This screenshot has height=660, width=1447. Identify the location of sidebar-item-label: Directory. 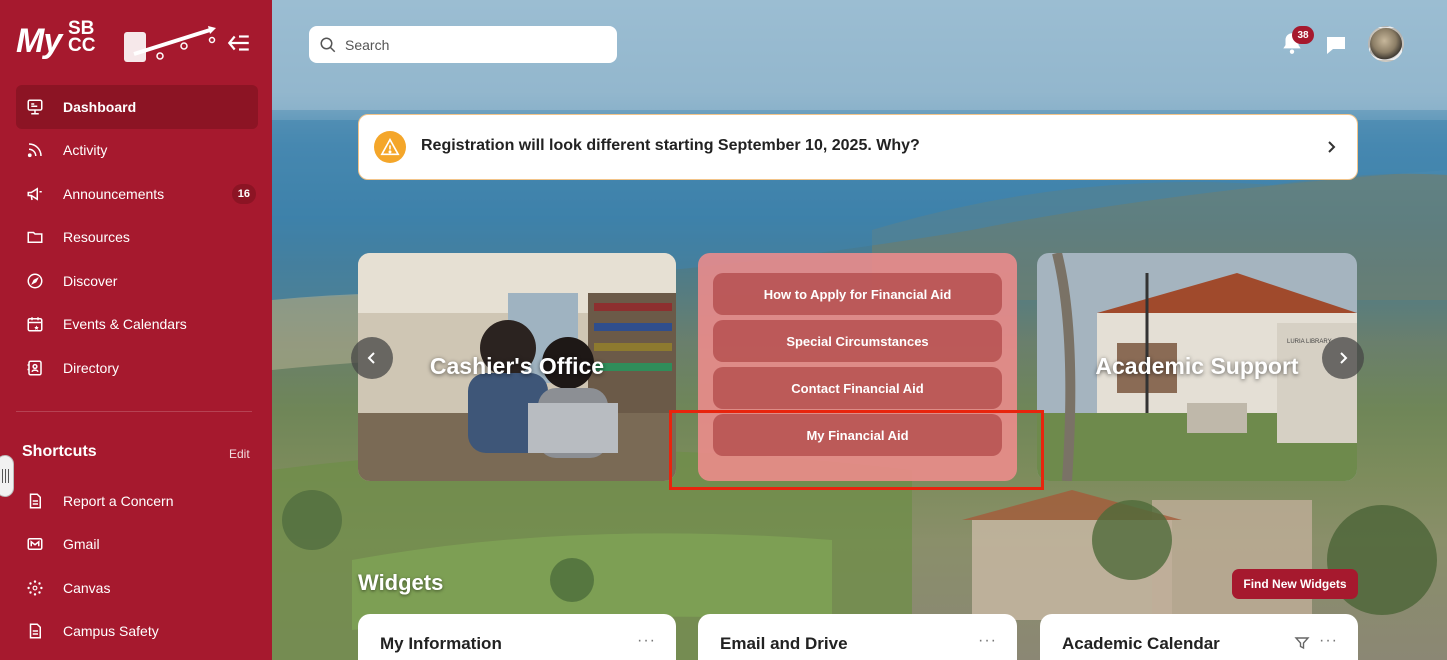
(91, 367).